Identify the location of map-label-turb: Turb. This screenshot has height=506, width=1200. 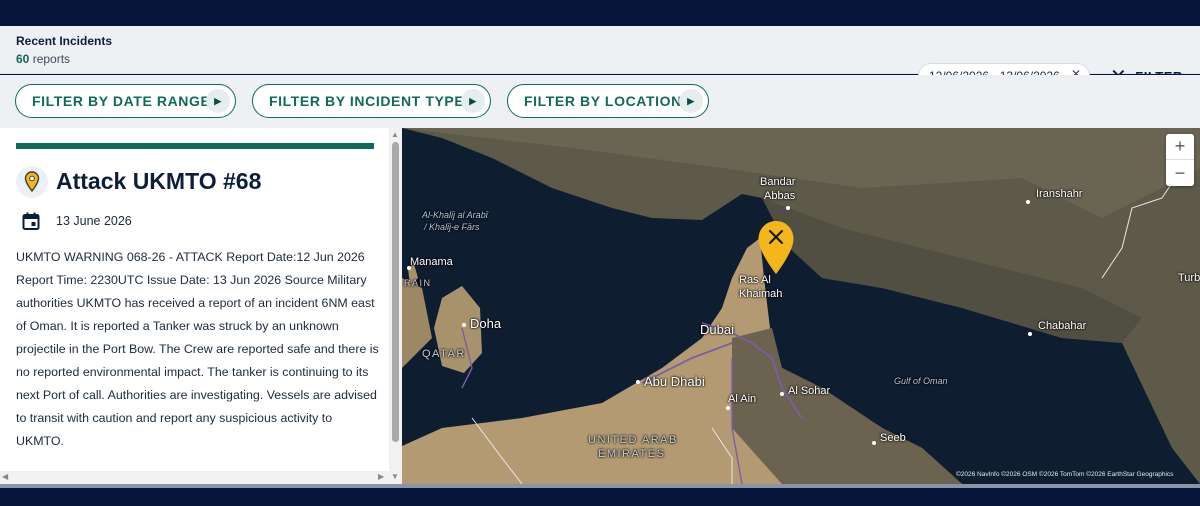
(1189, 278).